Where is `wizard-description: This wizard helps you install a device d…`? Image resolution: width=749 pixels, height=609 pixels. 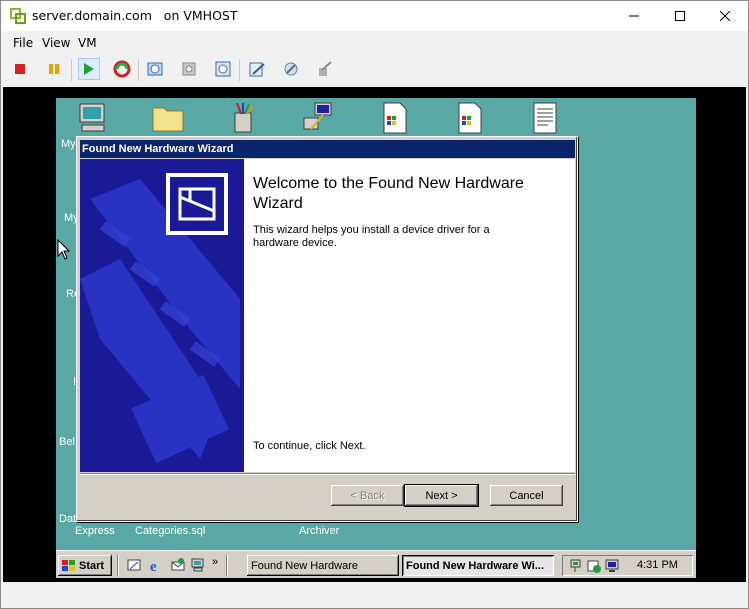 wizard-description: This wizard helps you install a device d… is located at coordinates (371, 236).